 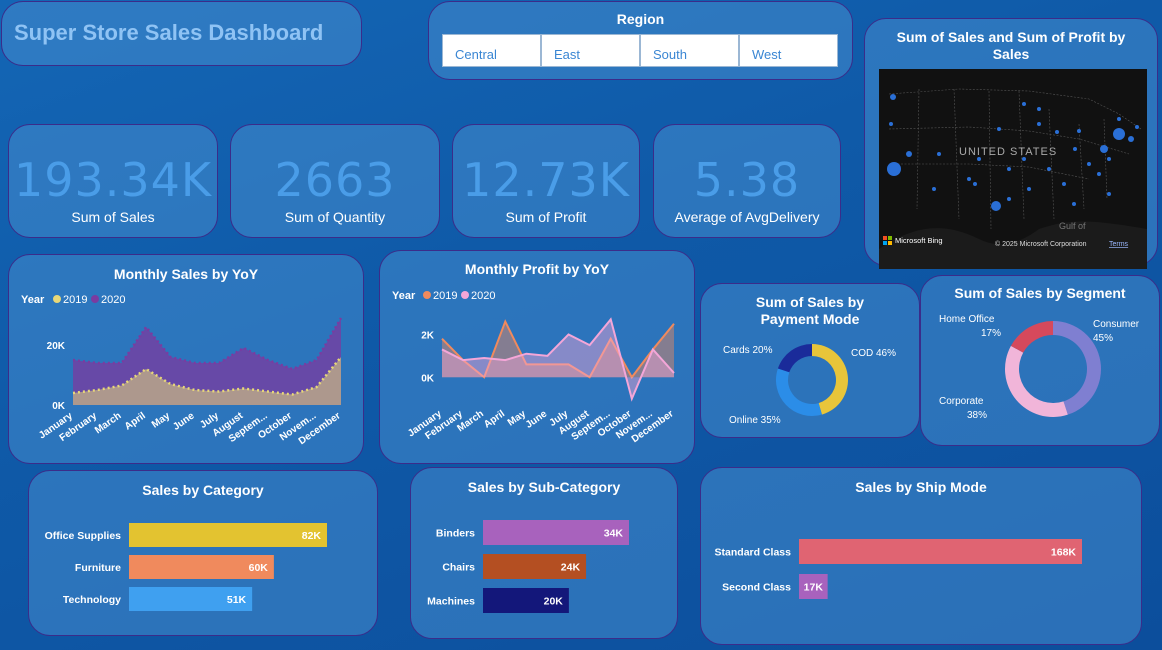 What do you see at coordinates (108, 423) in the screenshot?
I see `x-tick-label: March` at bounding box center [108, 423].